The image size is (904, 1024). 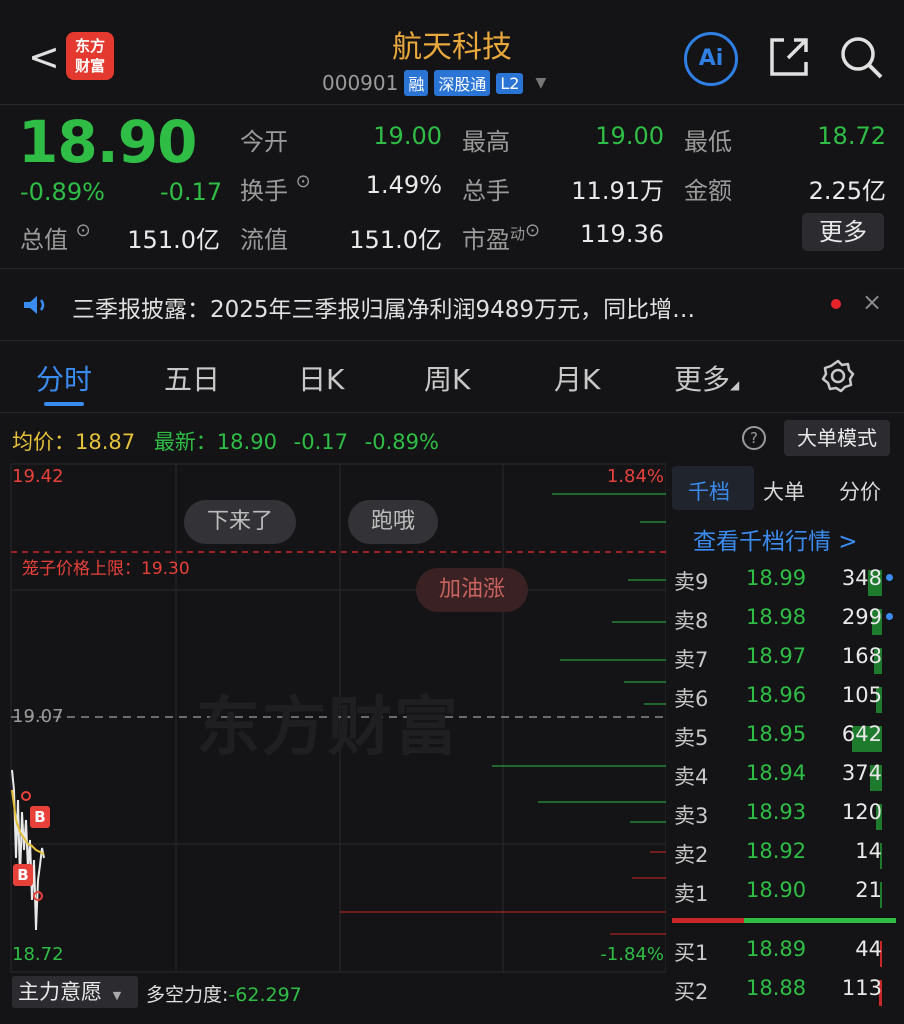 I want to click on bull-bear-label: 多空力度:, so click(x=187, y=995).